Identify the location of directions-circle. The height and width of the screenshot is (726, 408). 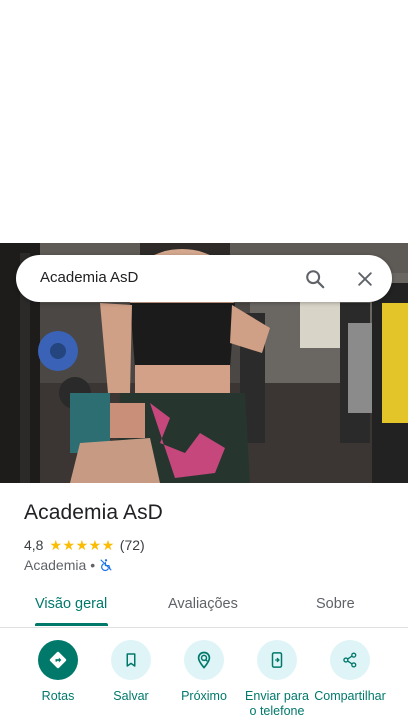
(58, 660).